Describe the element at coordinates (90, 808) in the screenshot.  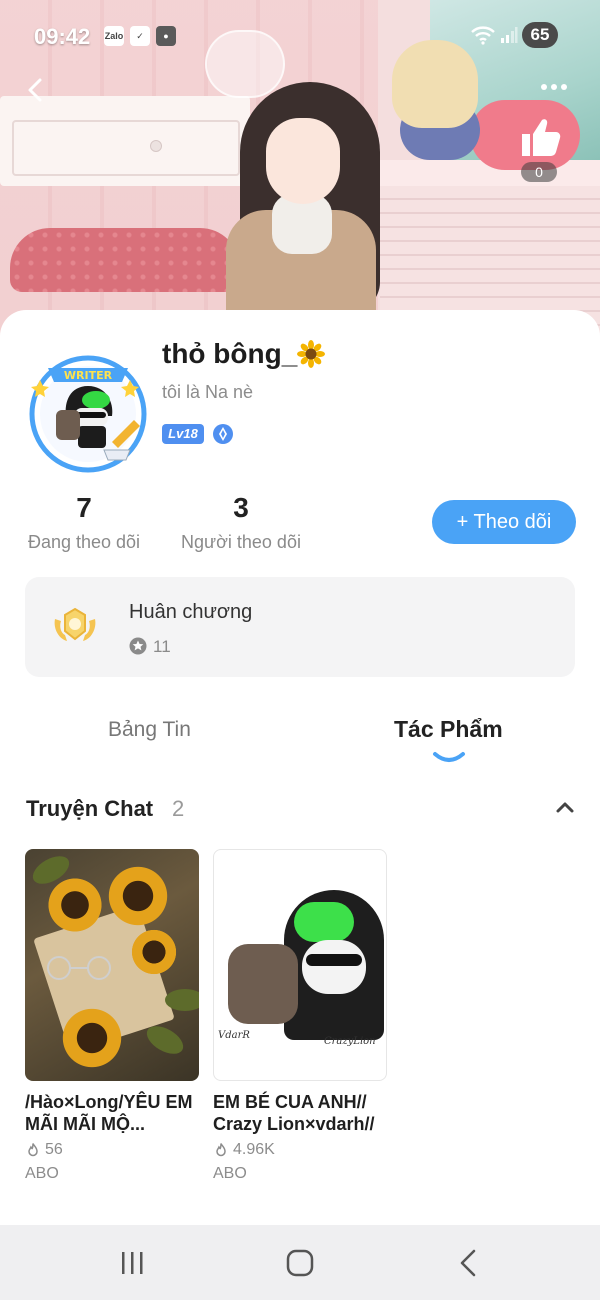
I see `section-title: Truyện Chat` at that location.